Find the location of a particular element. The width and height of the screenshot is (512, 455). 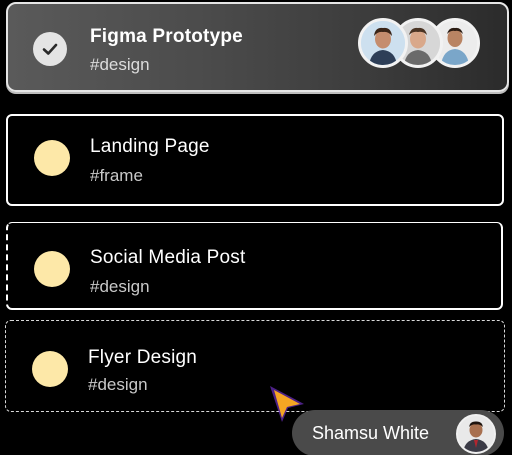

task-title: Flyer Design is located at coordinates (143, 357).